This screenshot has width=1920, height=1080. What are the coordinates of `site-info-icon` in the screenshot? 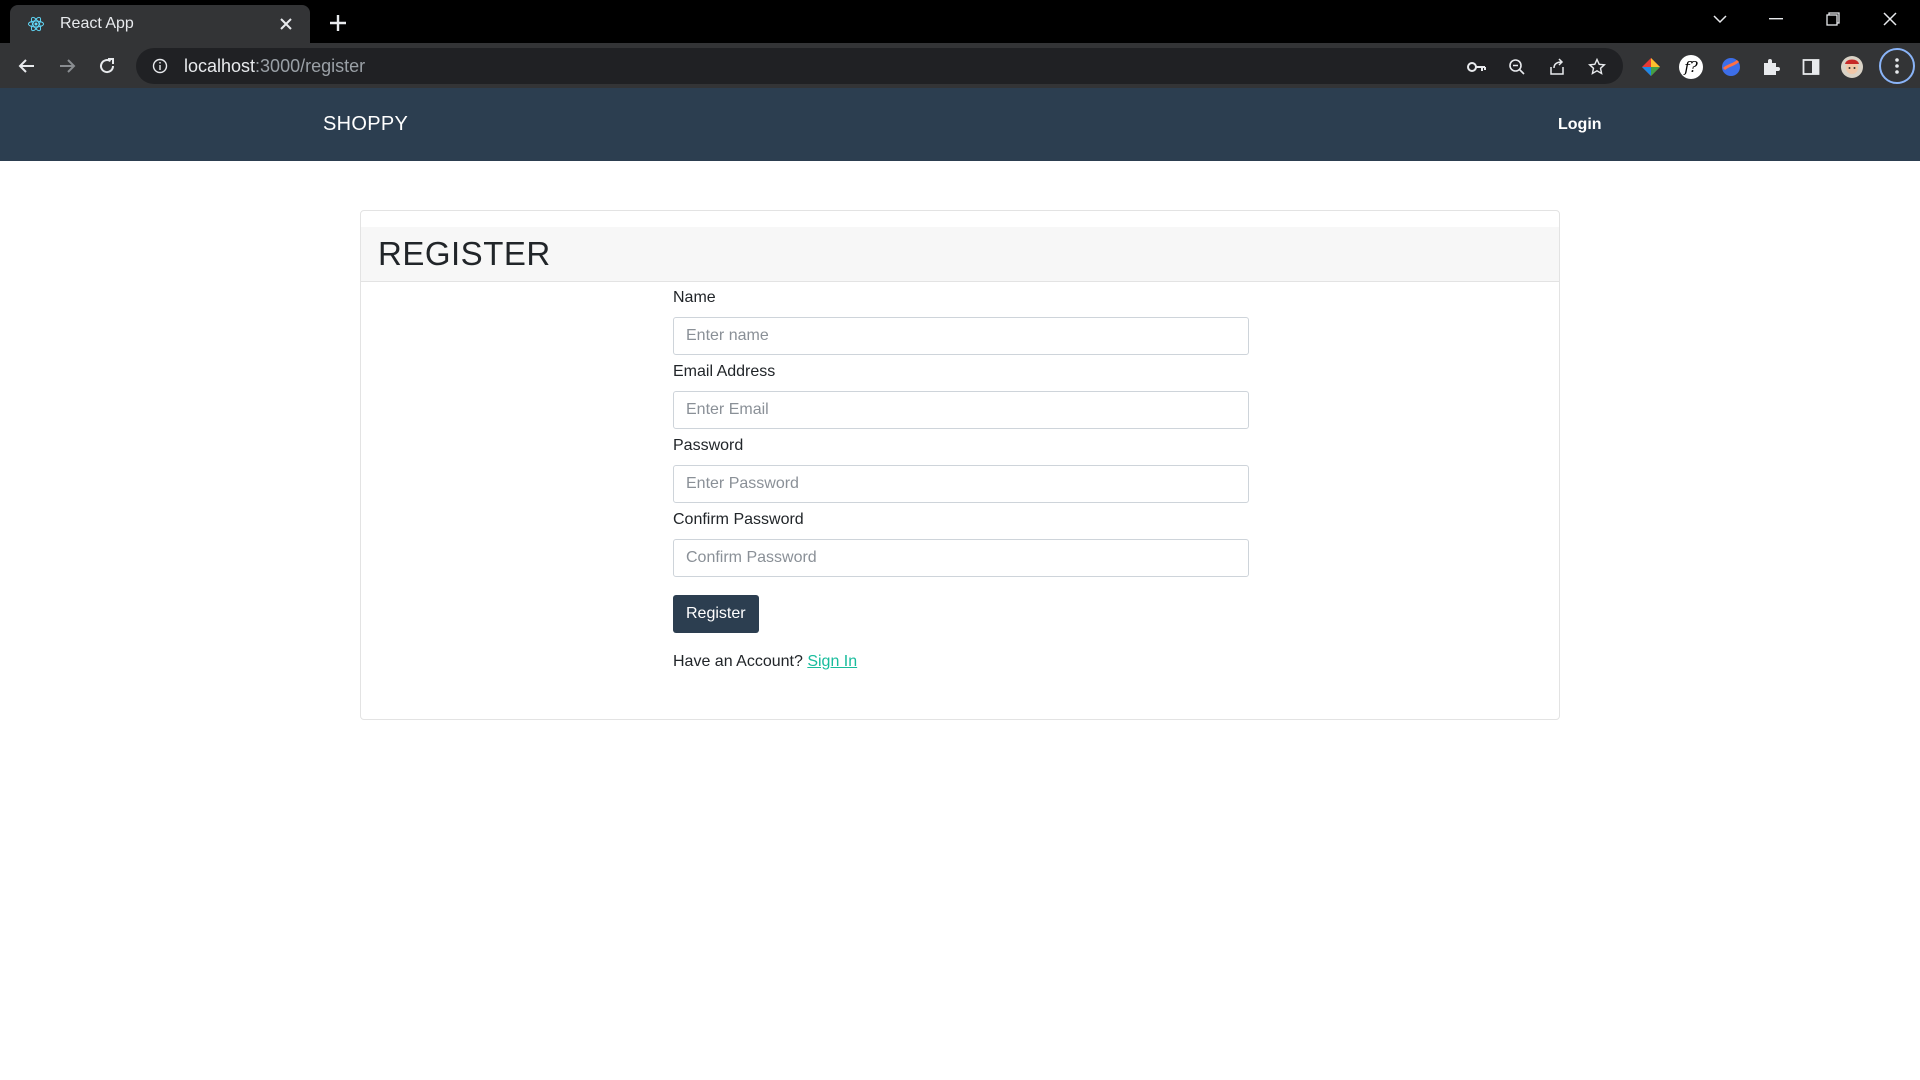 It's located at (160, 66).